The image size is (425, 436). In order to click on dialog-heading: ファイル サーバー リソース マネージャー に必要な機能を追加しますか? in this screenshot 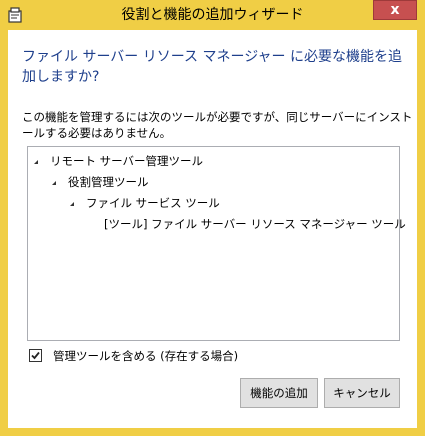, I will do `click(212, 67)`.